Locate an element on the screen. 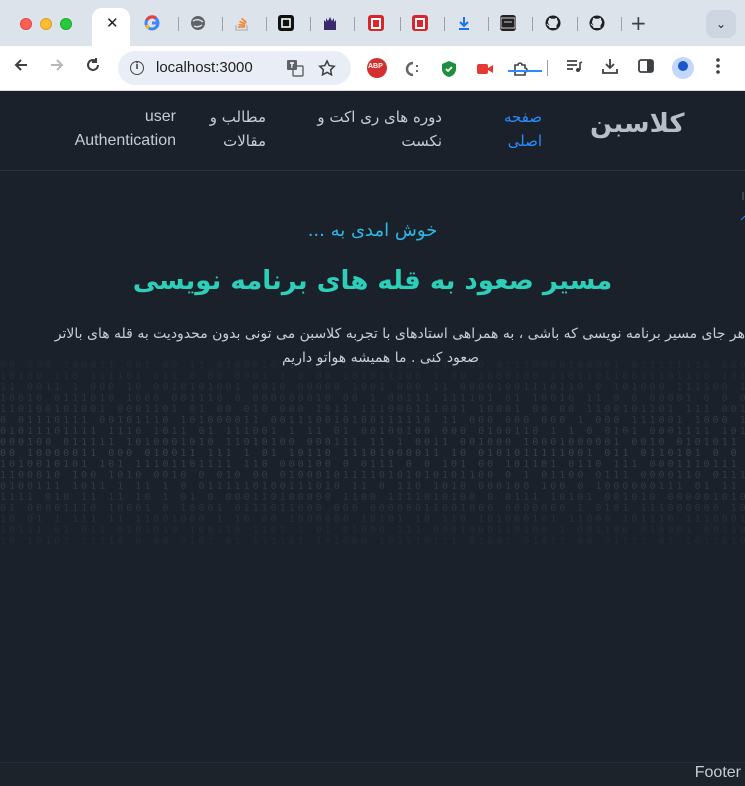  toolbar-separator is located at coordinates (547, 68).